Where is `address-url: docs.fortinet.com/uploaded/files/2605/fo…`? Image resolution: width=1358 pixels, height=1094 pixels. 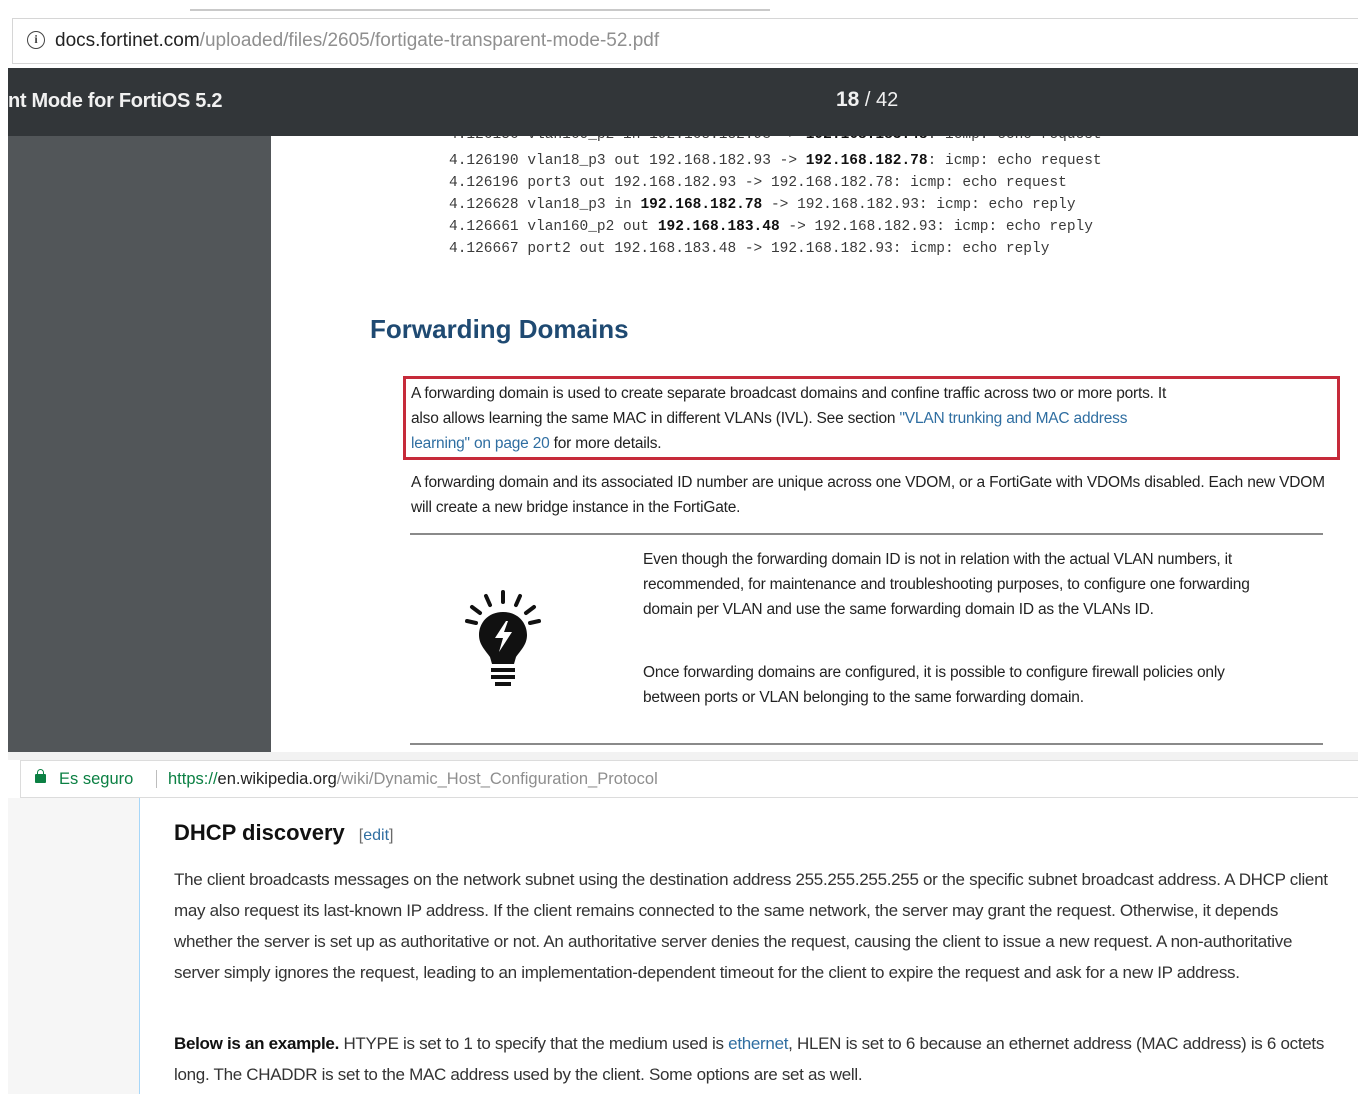 address-url: docs.fortinet.com/uploaded/files/2605/fo… is located at coordinates (357, 41).